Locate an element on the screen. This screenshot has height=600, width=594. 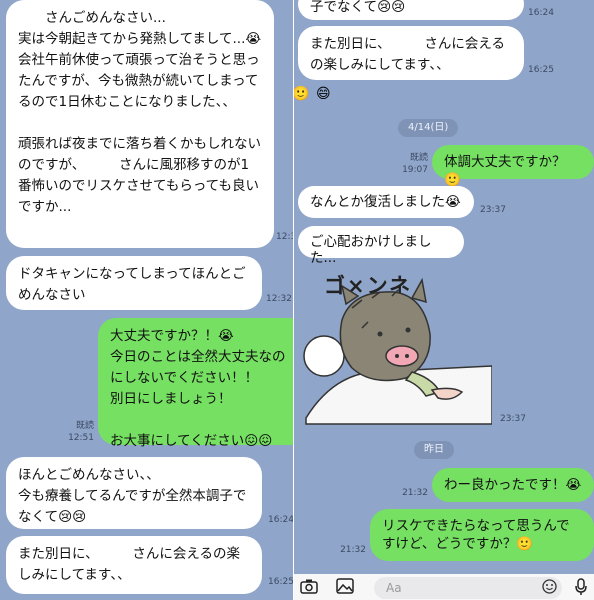
message-time: 19:07 is located at coordinates (415, 170).